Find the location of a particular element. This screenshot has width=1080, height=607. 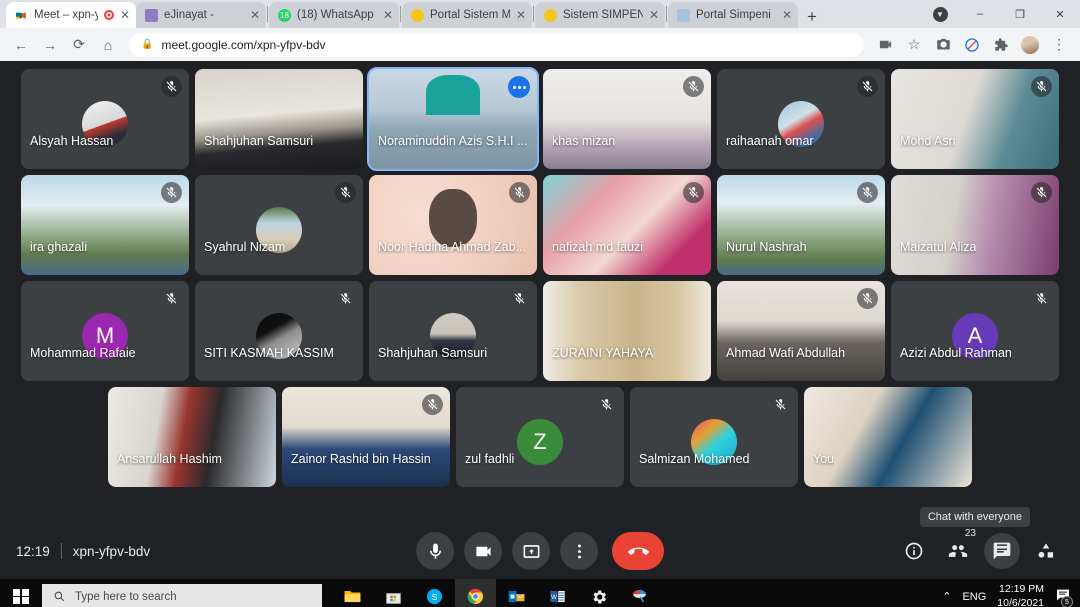

participant-tile: Salmizan Mohamed is located at coordinates (714, 437).